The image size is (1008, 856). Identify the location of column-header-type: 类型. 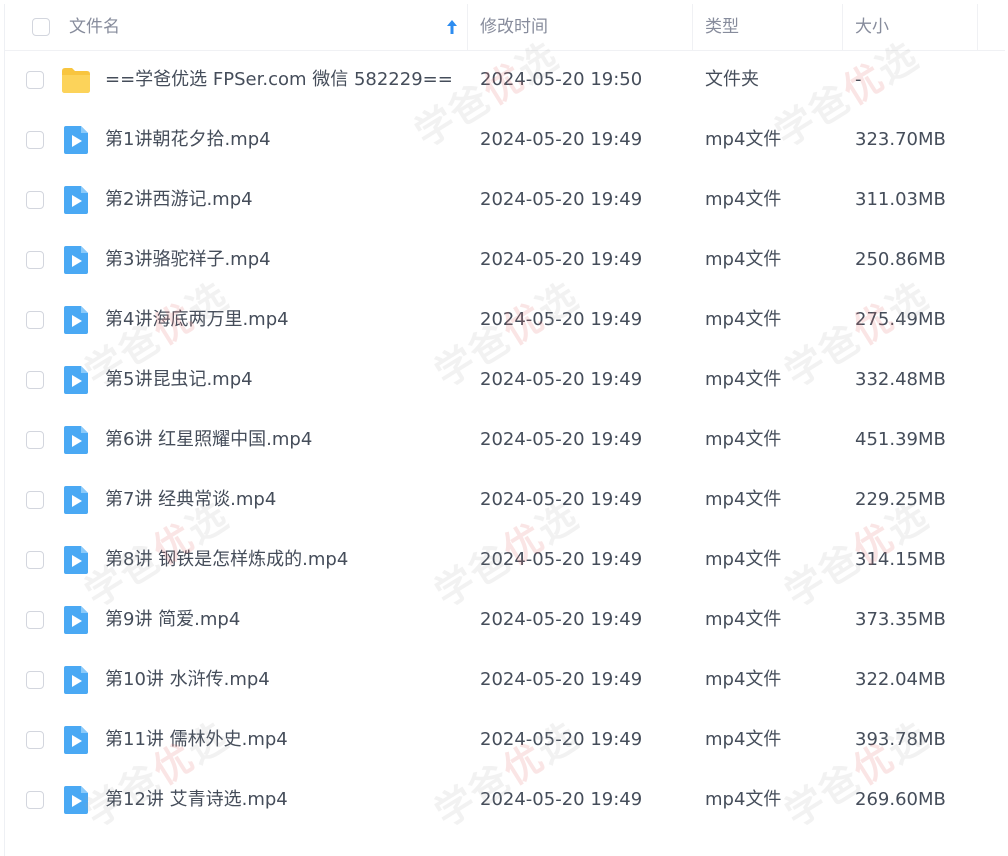
(722, 27).